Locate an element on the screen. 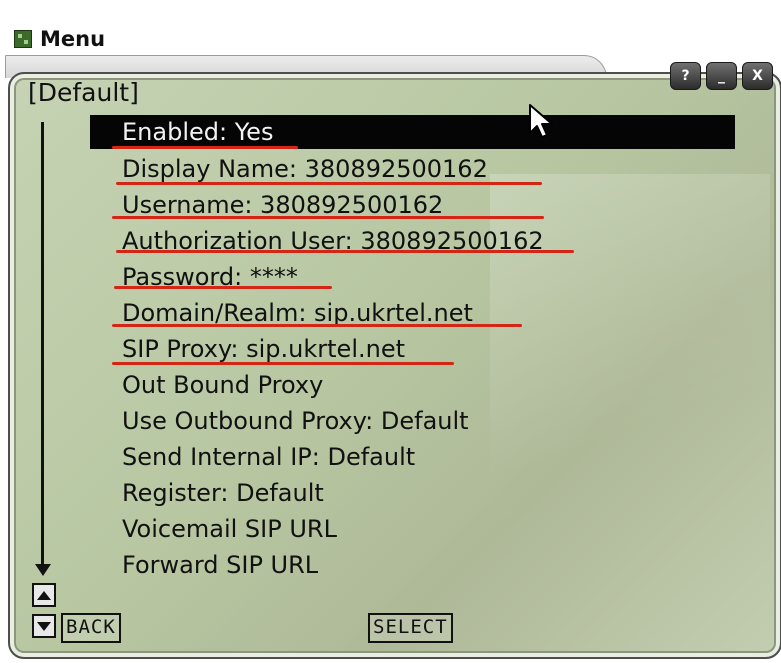 This screenshot has height=663, width=781. menu-item-register: Register: Default is located at coordinates (412, 493).